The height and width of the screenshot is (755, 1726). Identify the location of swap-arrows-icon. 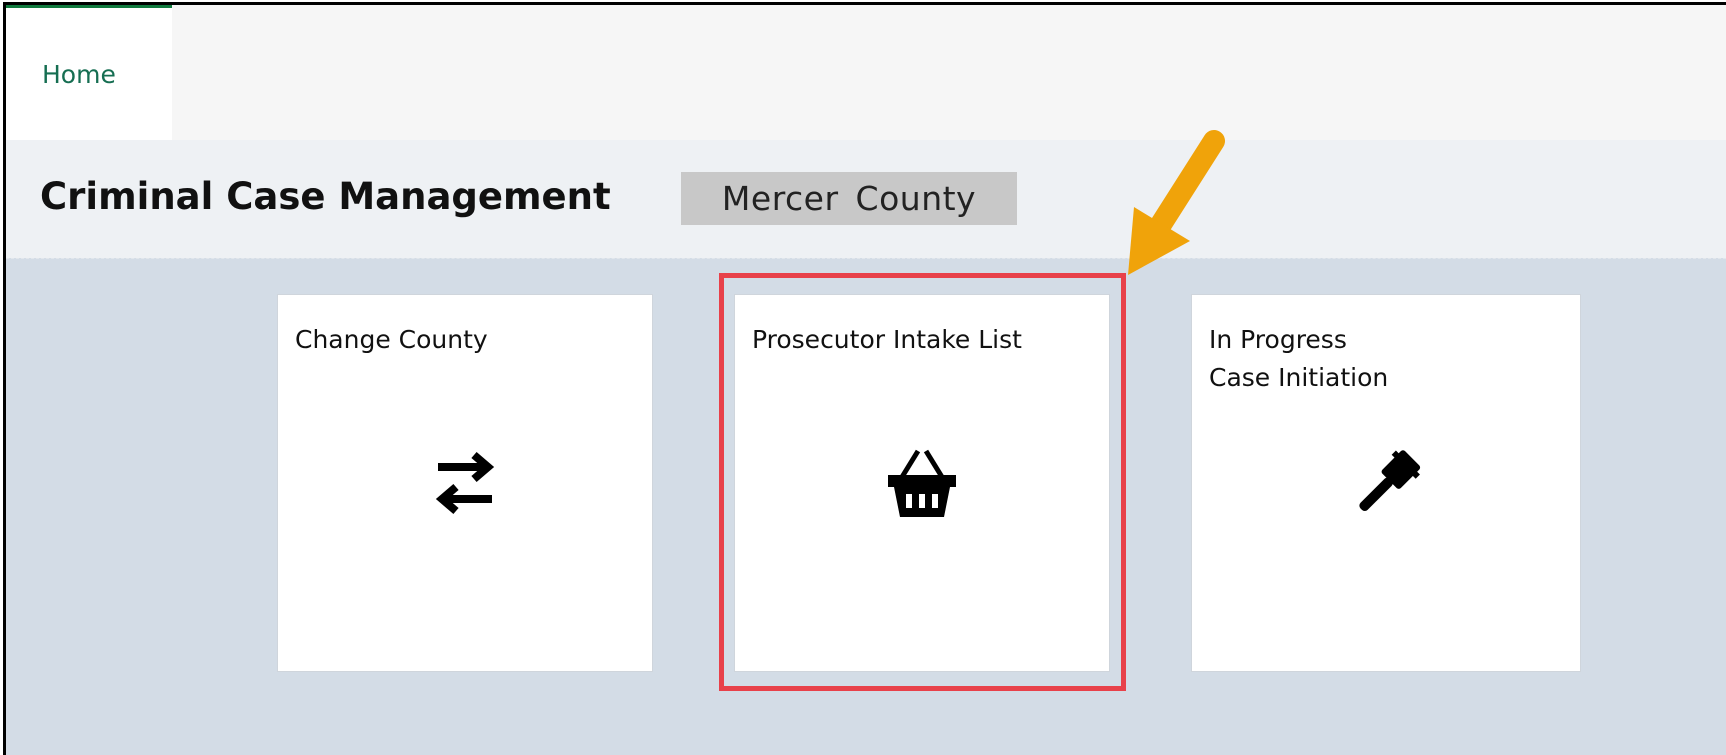
(465, 483).